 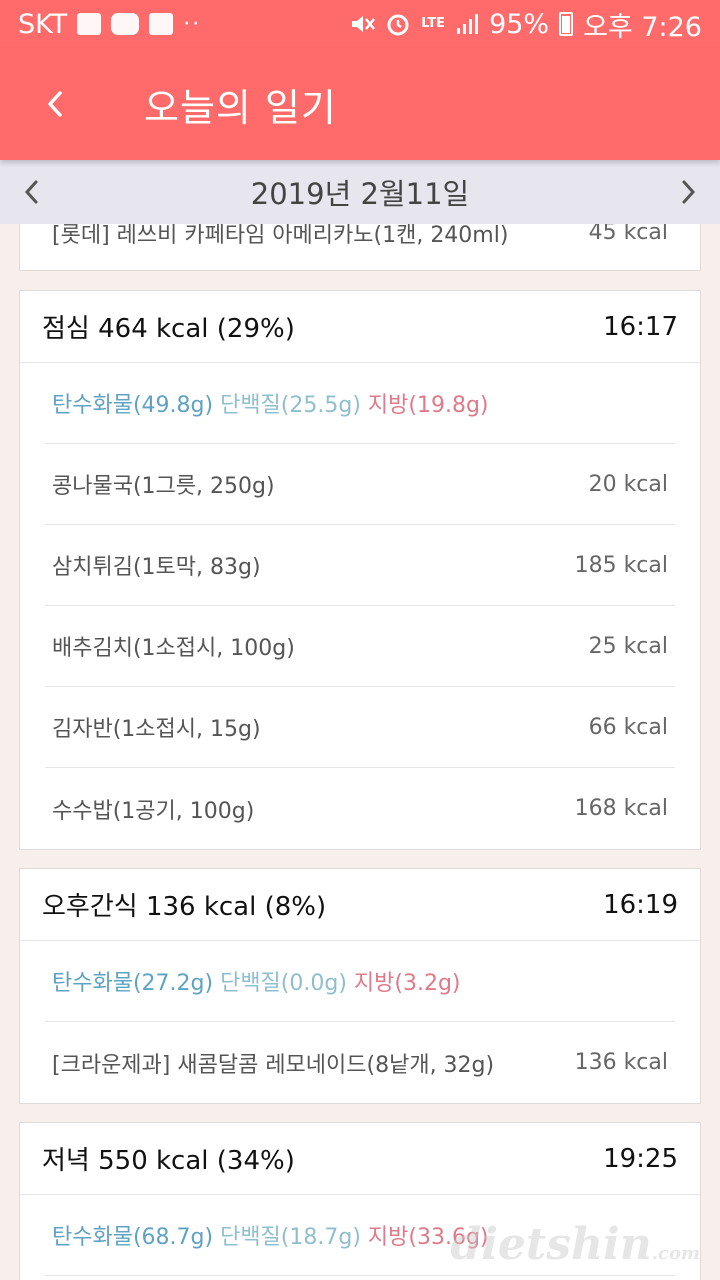 I want to click on food-kcal: 45 kcal, so click(x=628, y=234).